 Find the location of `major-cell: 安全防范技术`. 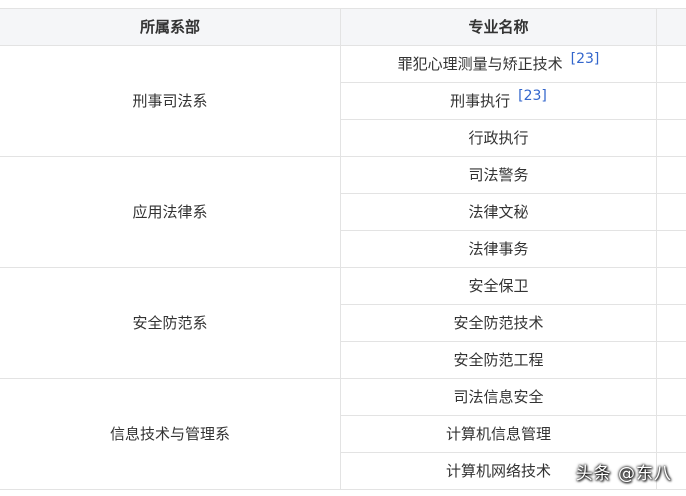

major-cell: 安全防范技术 is located at coordinates (498, 323).